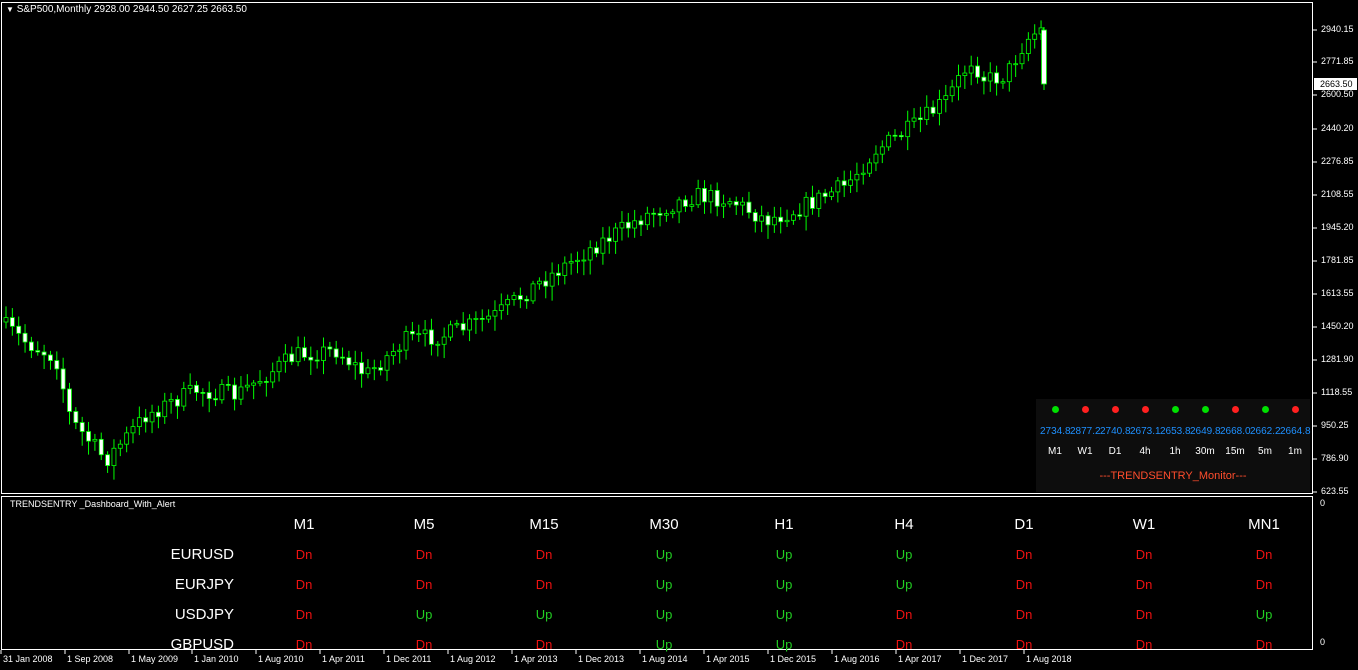  What do you see at coordinates (202, 554) in the screenshot?
I see `dashboard-symbol: EURUSD` at bounding box center [202, 554].